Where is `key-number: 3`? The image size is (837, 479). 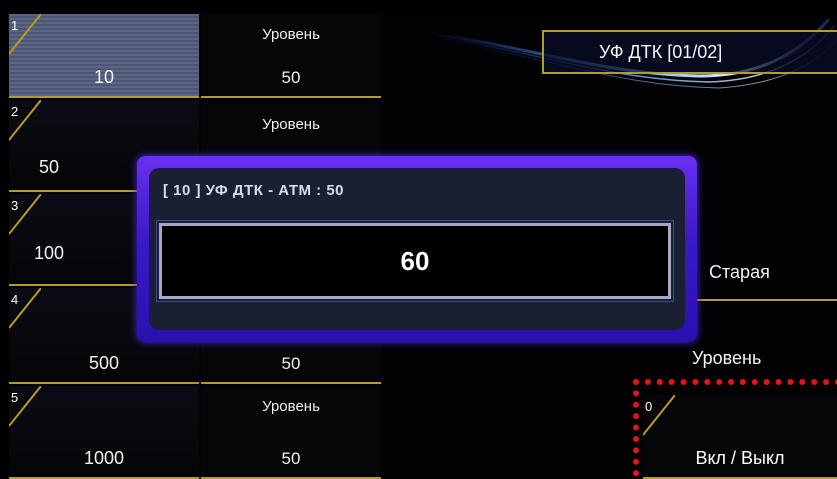 key-number: 3 is located at coordinates (15, 205).